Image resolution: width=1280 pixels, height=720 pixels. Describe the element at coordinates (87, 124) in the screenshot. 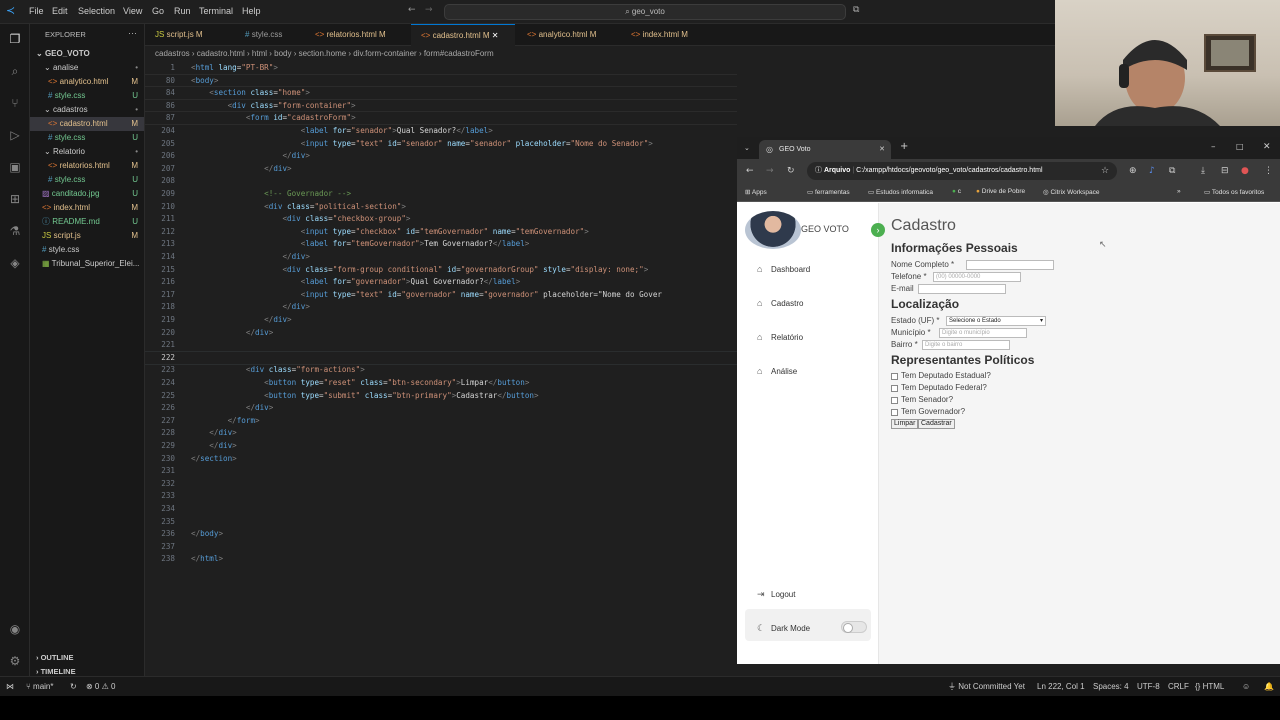

I see `tree-file-cadastro: <> cadastro.html M` at that location.